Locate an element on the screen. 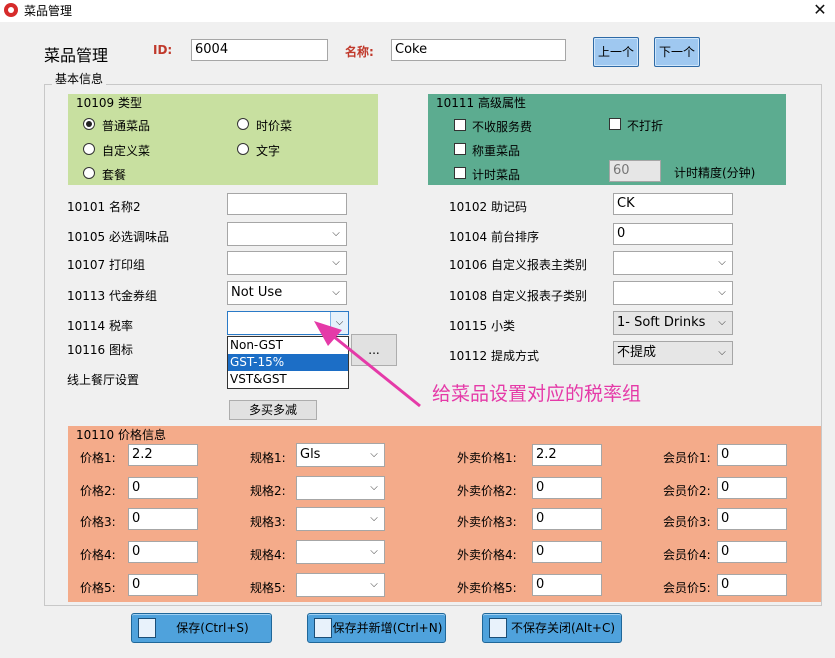 Image resolution: width=835 pixels, height=658 pixels. member-price-label: 会员价3: is located at coordinates (687, 522).